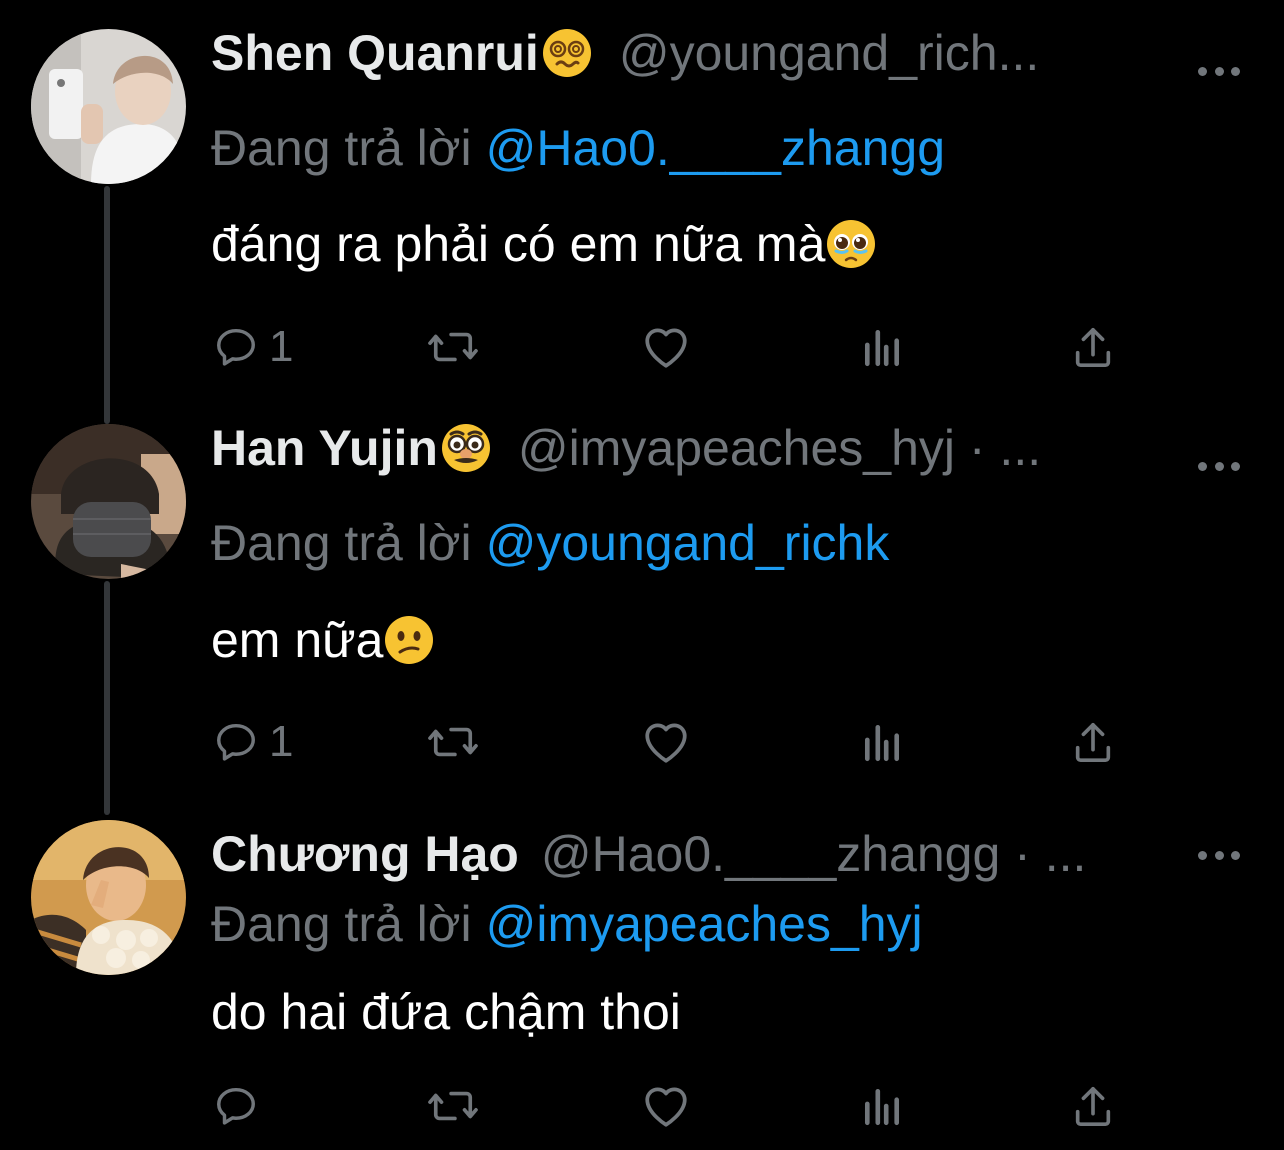 The height and width of the screenshot is (1150, 1284). I want to click on reply-mention: @imyapeaches_hyj, so click(704, 924).